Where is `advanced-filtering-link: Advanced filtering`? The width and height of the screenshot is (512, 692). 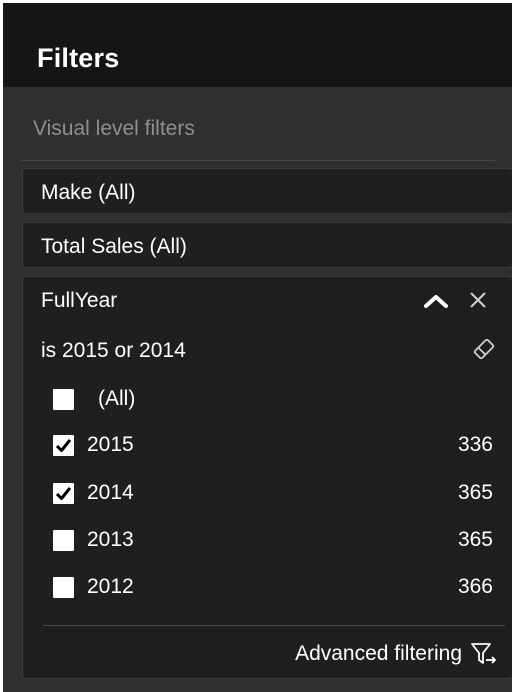 advanced-filtering-link: Advanced filtering is located at coordinates (396, 654).